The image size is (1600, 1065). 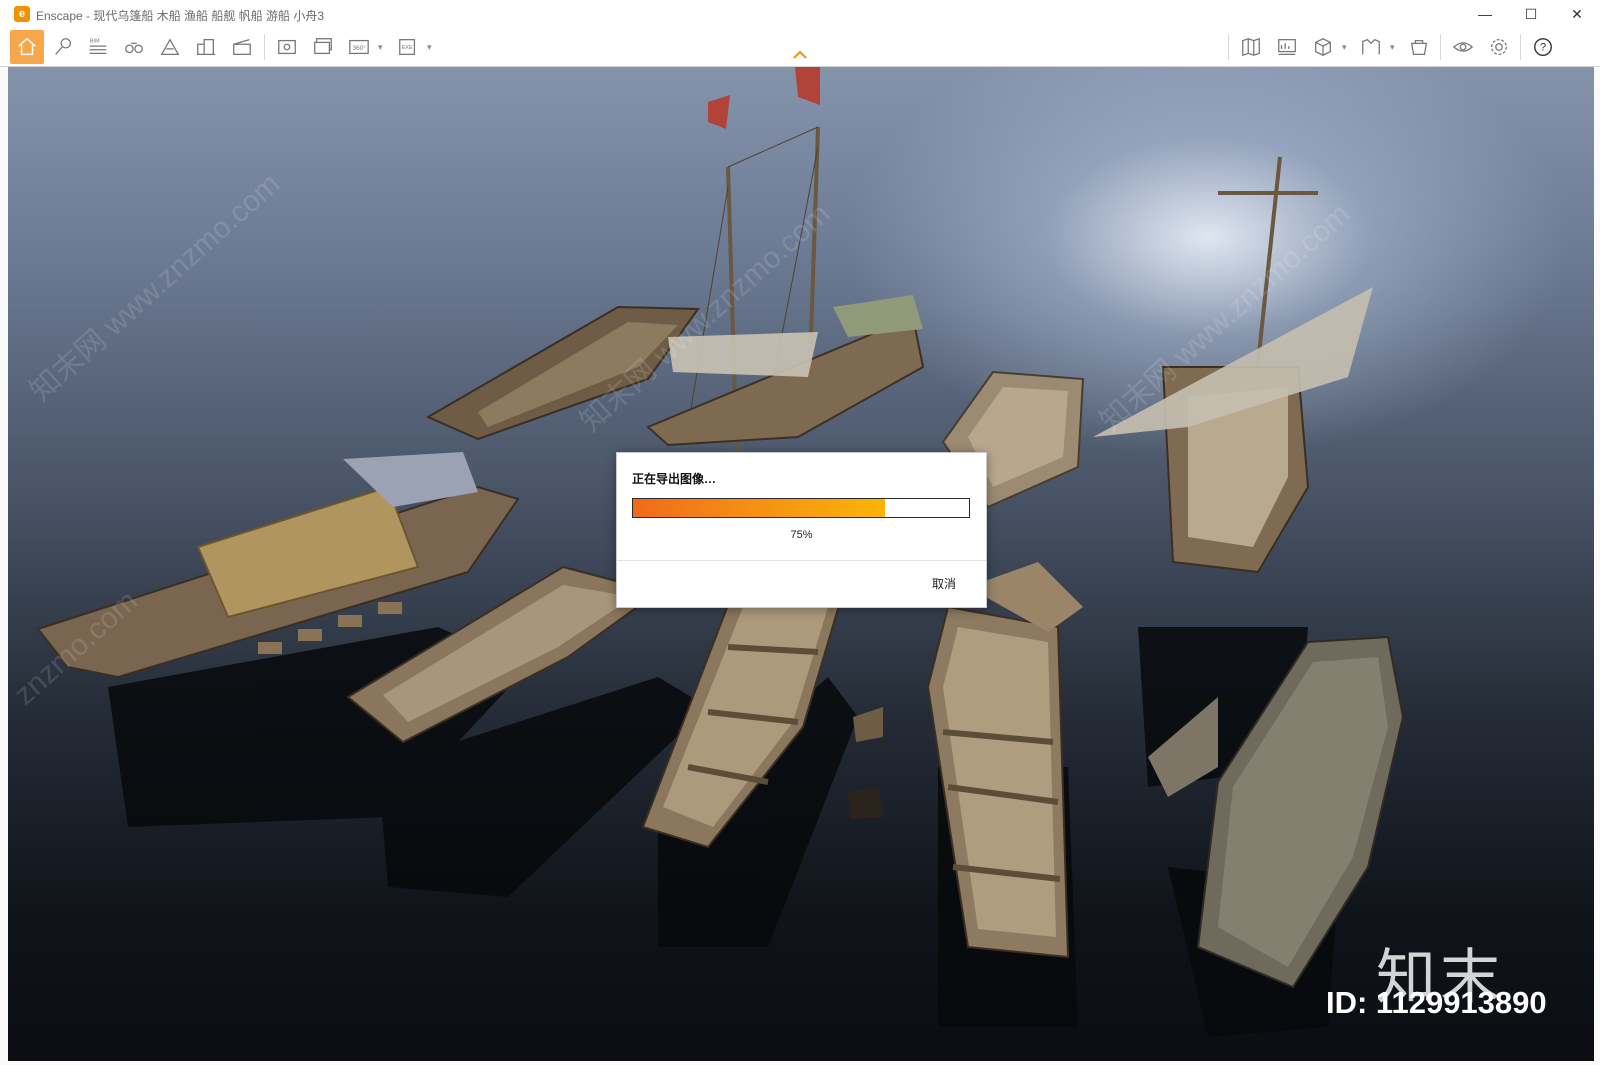 I want to click on bim-button: BIM, so click(x=98, y=47).